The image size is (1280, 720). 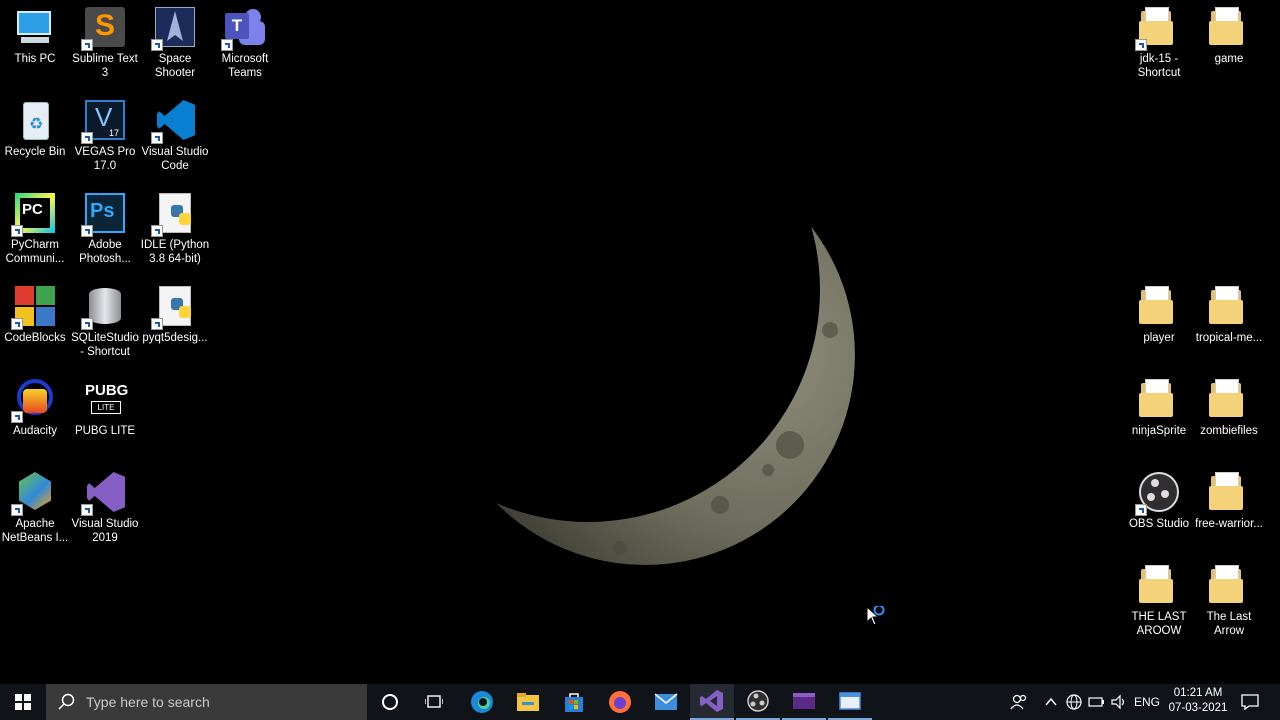 I want to click on start-button, so click(x=23, y=702).